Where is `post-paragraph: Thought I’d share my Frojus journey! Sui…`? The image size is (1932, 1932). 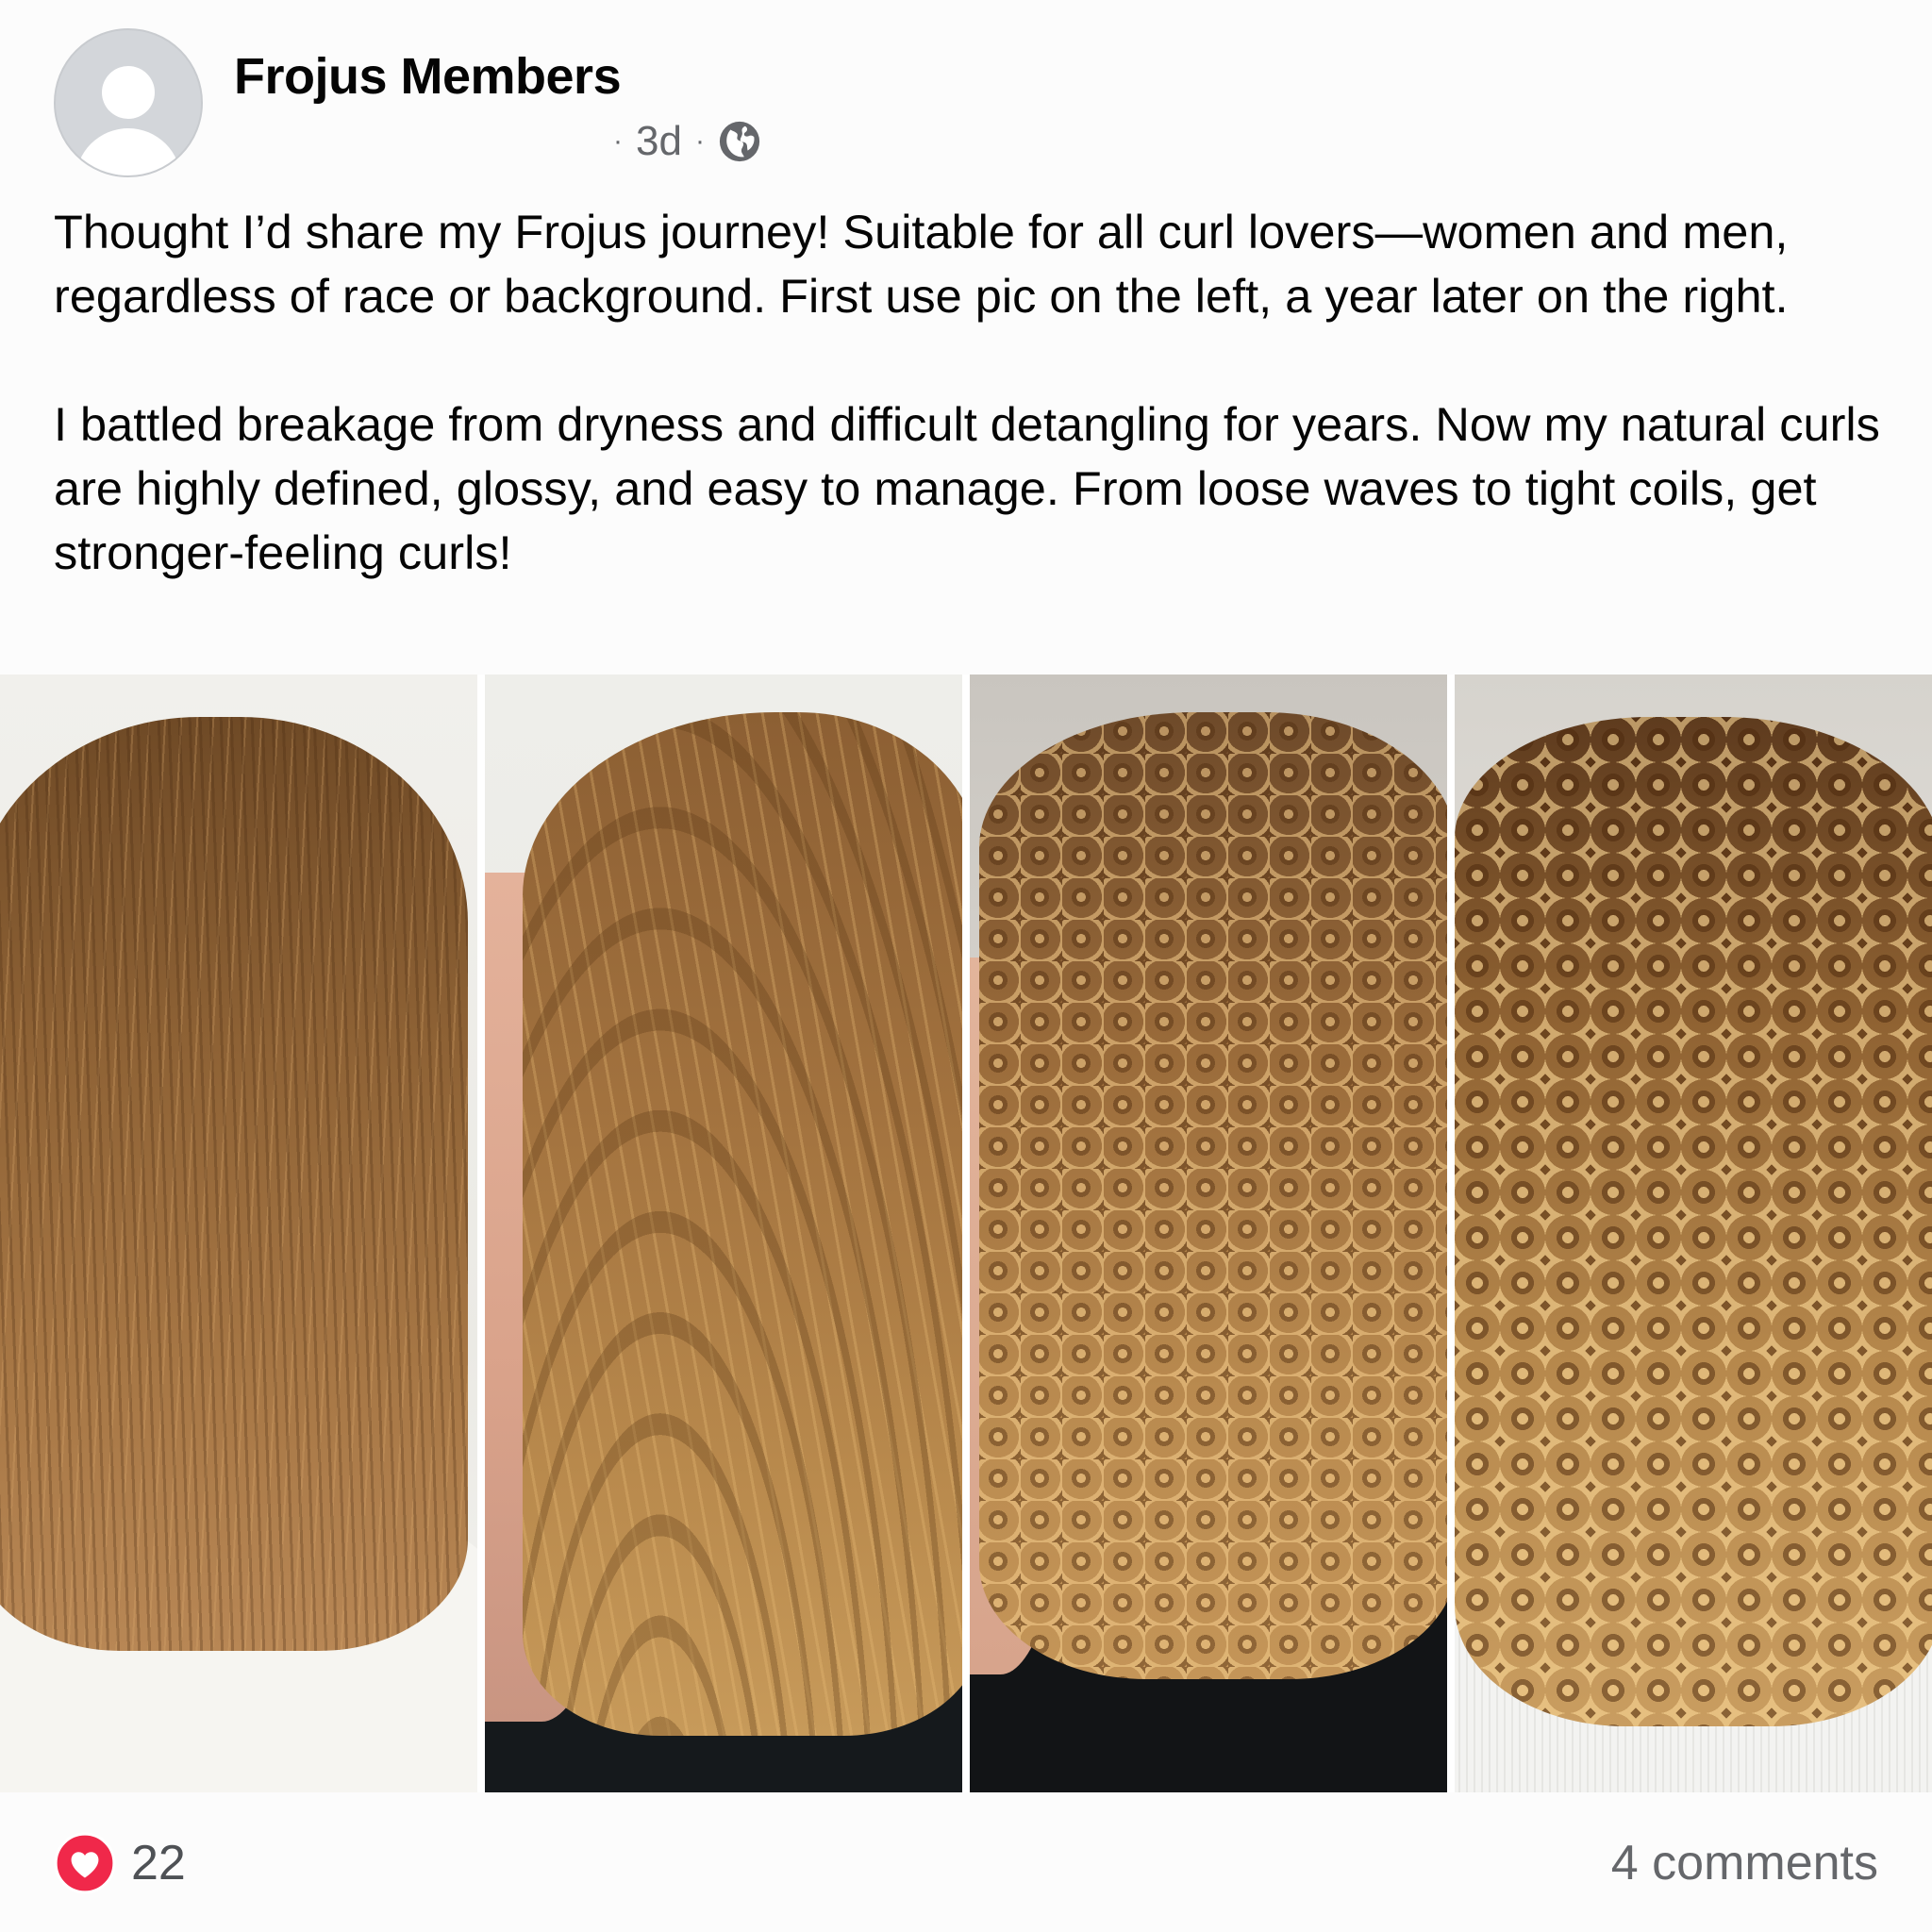 post-paragraph: Thought I’d share my Frojus journey! Sui… is located at coordinates (921, 264).